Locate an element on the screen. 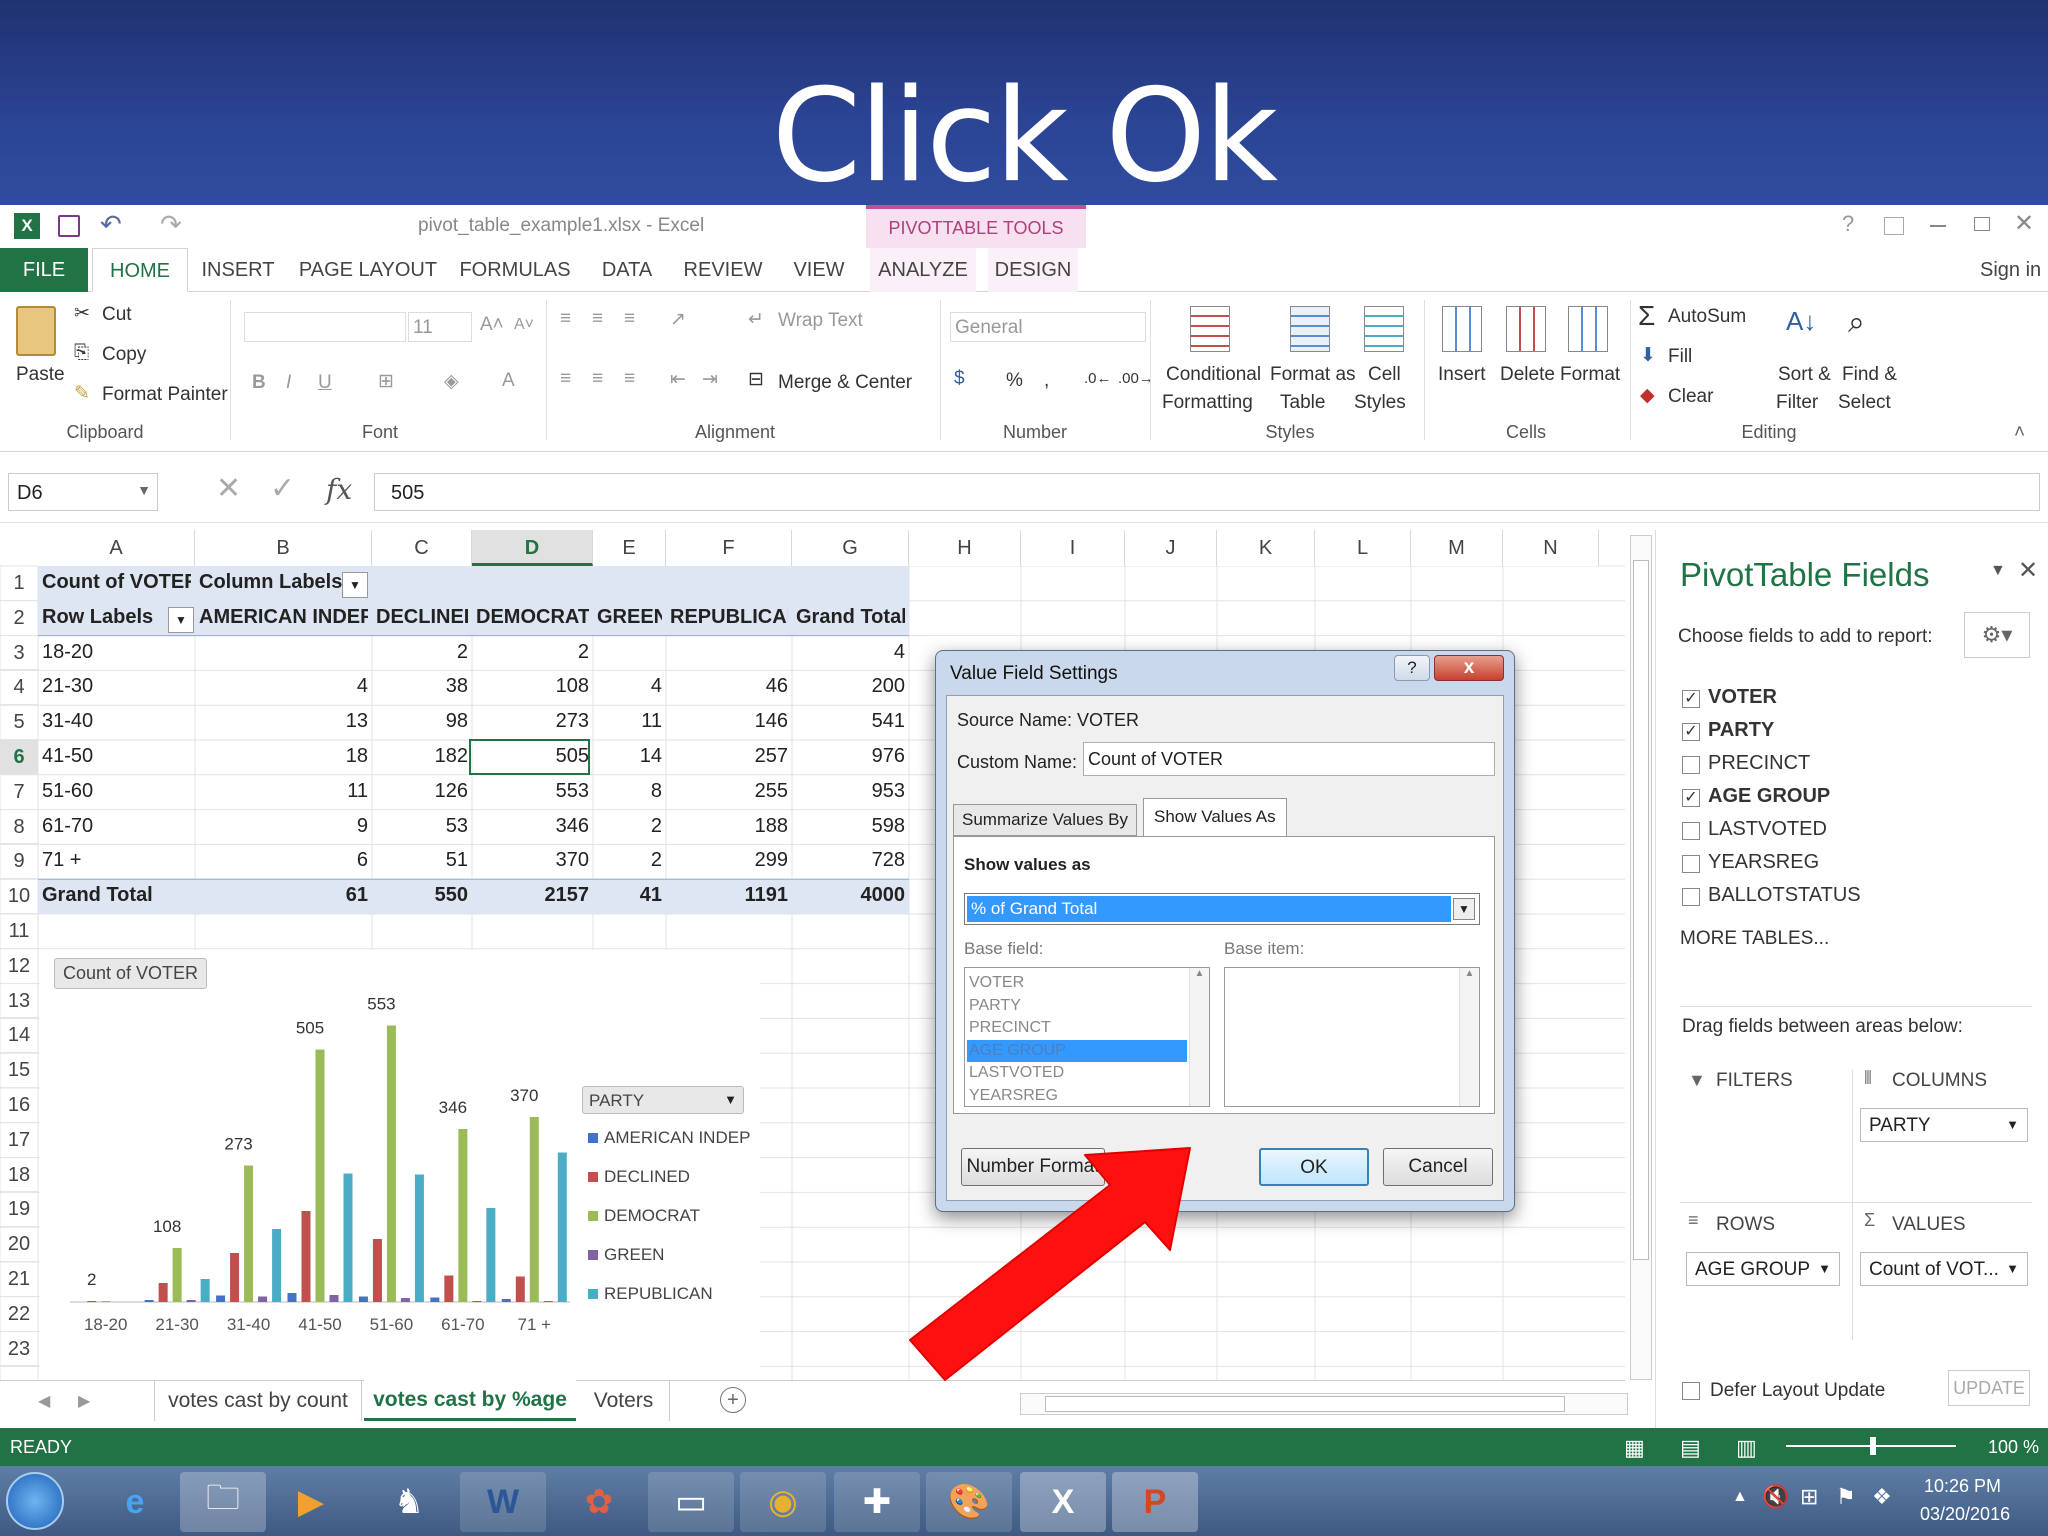  pivot-header-cell: DEMOCRAT is located at coordinates (532, 617).